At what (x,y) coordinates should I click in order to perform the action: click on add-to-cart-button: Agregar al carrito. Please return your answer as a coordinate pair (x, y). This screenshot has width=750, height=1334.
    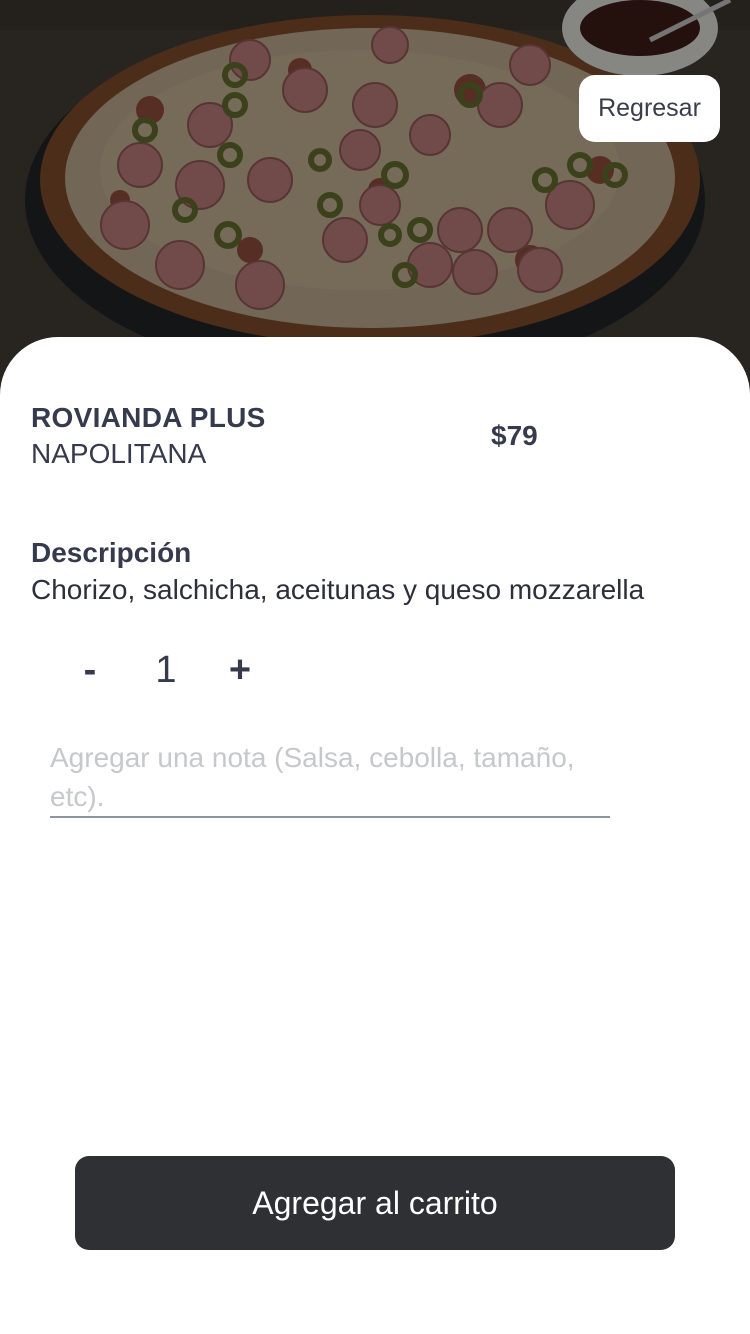
    Looking at the image, I should click on (375, 1203).